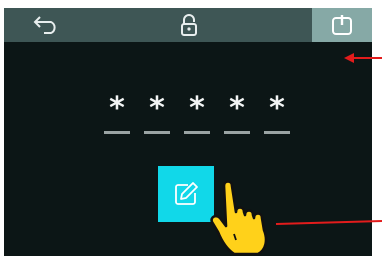 The height and width of the screenshot is (256, 382). I want to click on back-arrow-icon, so click(44, 25).